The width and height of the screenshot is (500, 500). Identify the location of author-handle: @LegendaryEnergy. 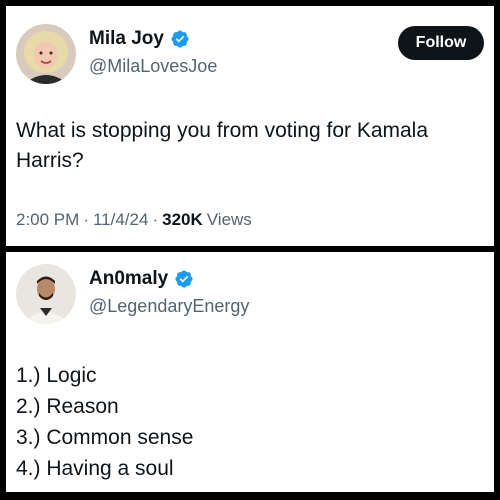
(169, 306).